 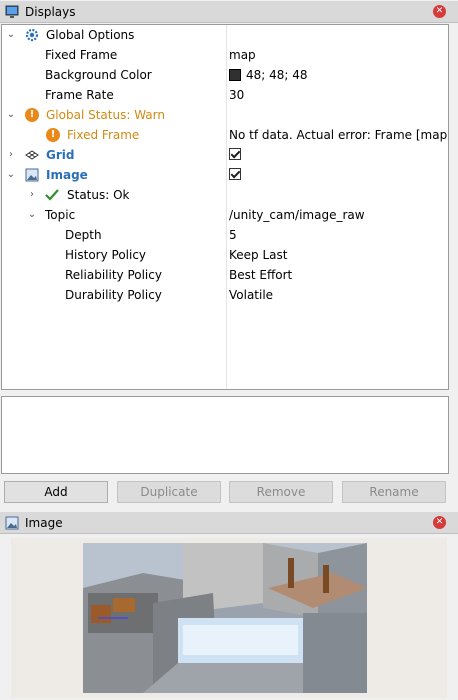 What do you see at coordinates (113, 275) in the screenshot?
I see `reliability-policy-label: Reliability Policy` at bounding box center [113, 275].